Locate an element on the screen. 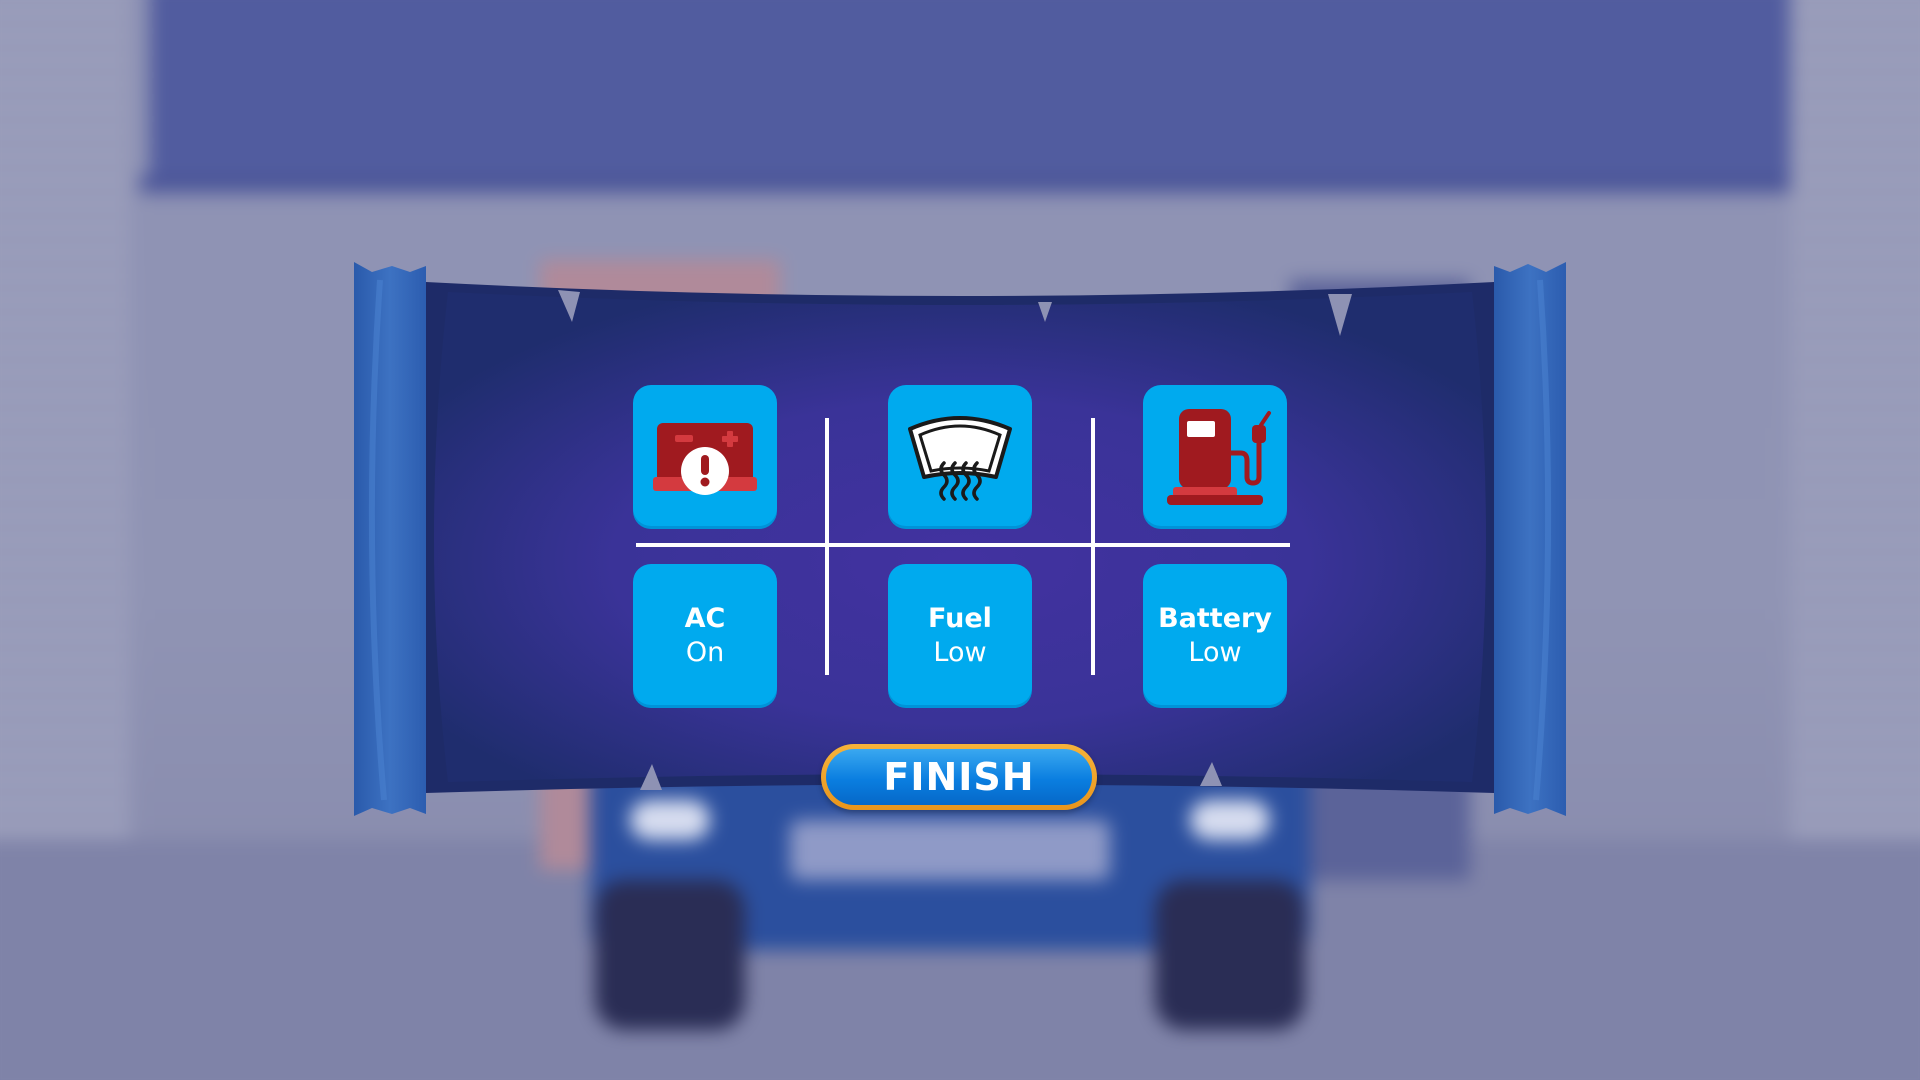  windshield-defrost-icon is located at coordinates (960, 458).